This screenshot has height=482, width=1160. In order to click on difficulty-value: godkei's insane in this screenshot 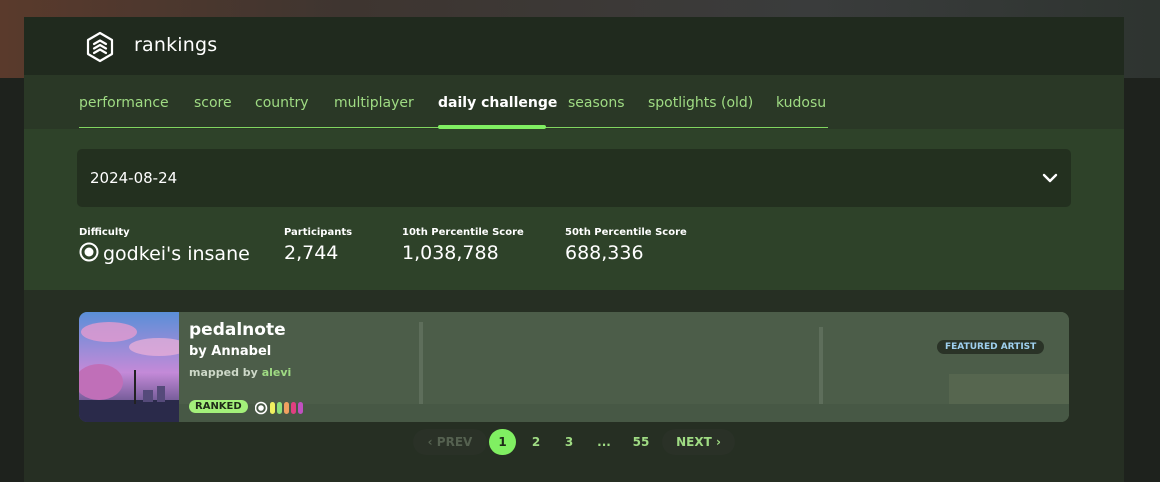, I will do `click(164, 253)`.